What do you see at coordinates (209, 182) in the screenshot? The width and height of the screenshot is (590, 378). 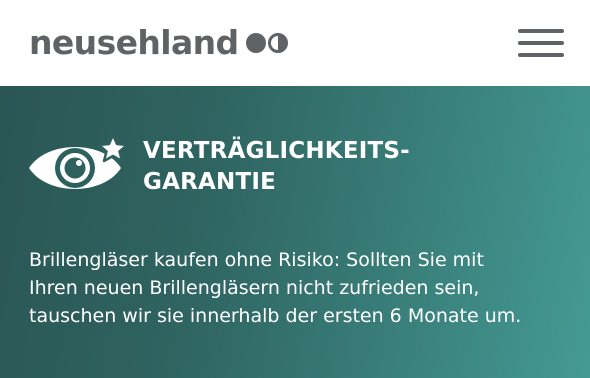 I see `heading-line: GARANTIE` at bounding box center [209, 182].